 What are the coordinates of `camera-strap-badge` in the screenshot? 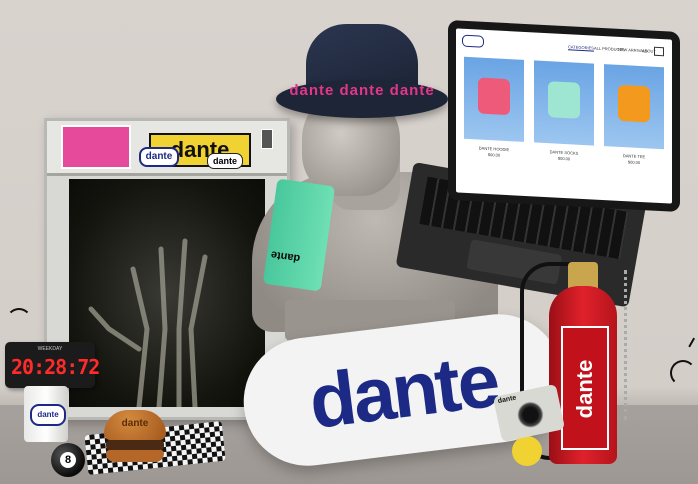 It's located at (527, 451).